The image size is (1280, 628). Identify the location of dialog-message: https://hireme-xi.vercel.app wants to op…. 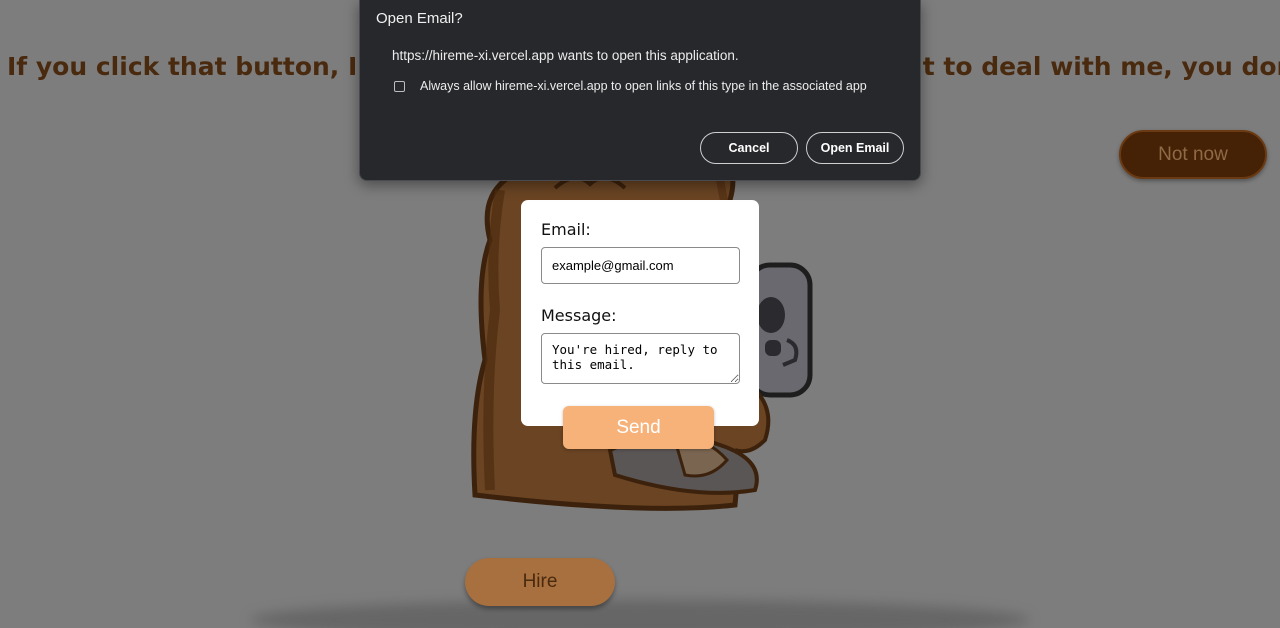
(565, 55).